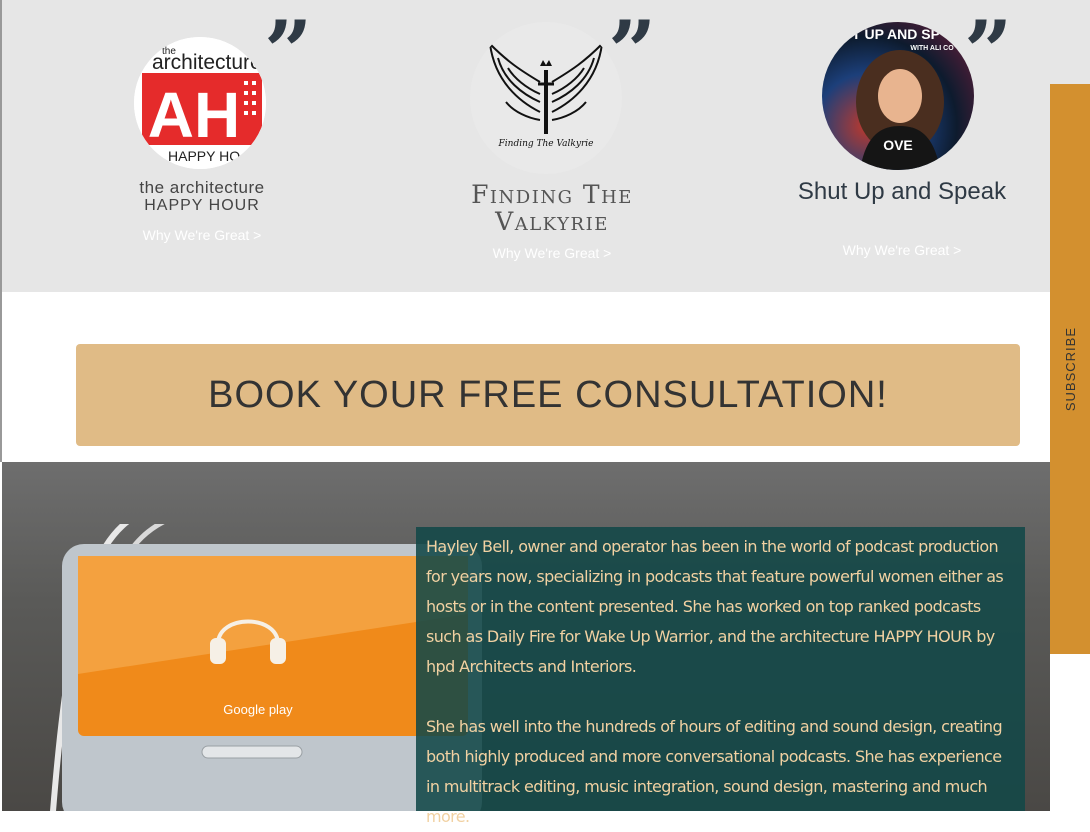 The image size is (1090, 832). Describe the element at coordinates (552, 221) in the screenshot. I see `testimonial-name-line2: Valkyrie` at that location.